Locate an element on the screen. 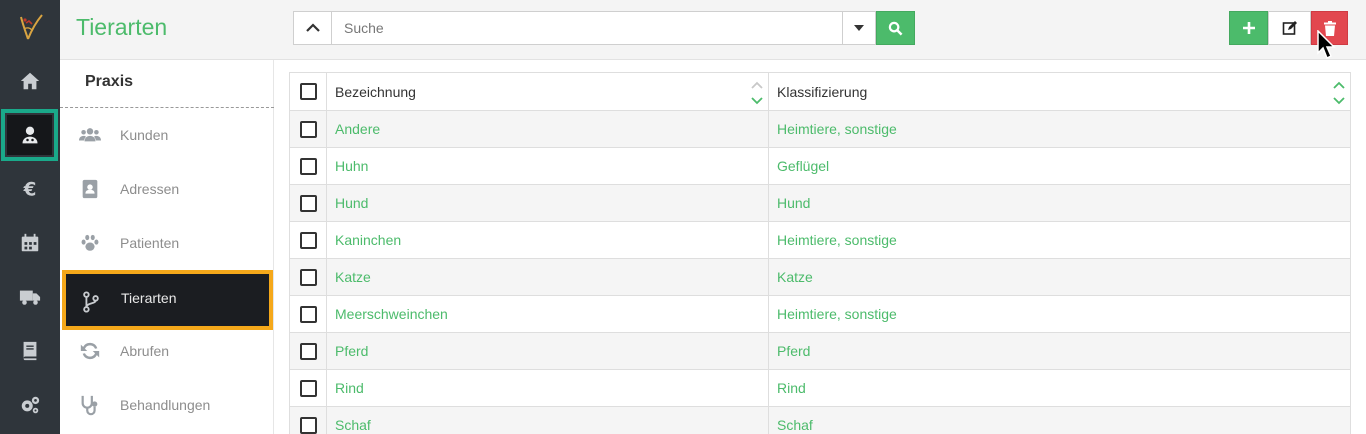 This screenshot has width=1366, height=434. code-branch-icon is located at coordinates (91, 302).